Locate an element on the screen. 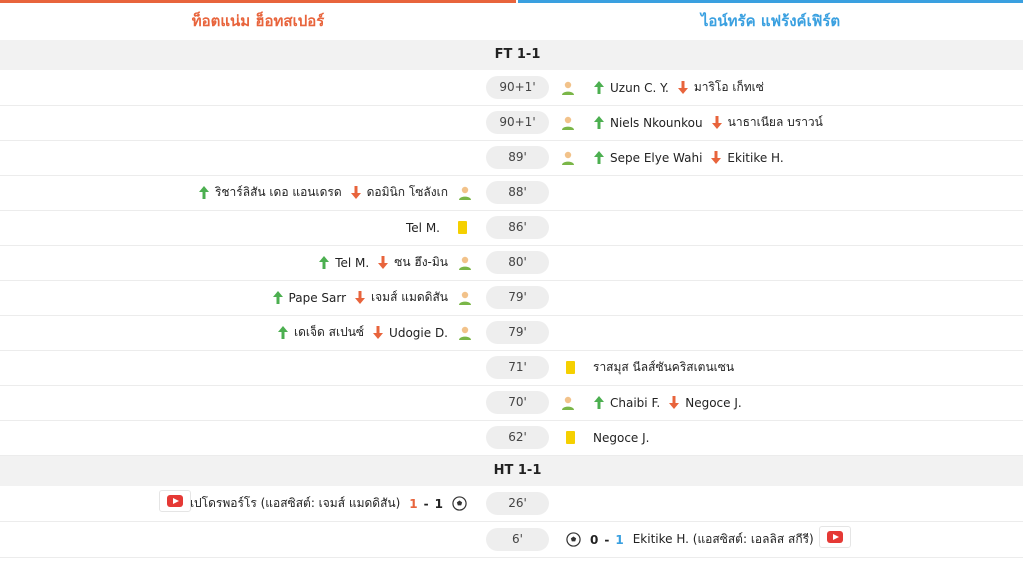  event-row: 70' Chaibi F. Negoce J. is located at coordinates (511, 403).